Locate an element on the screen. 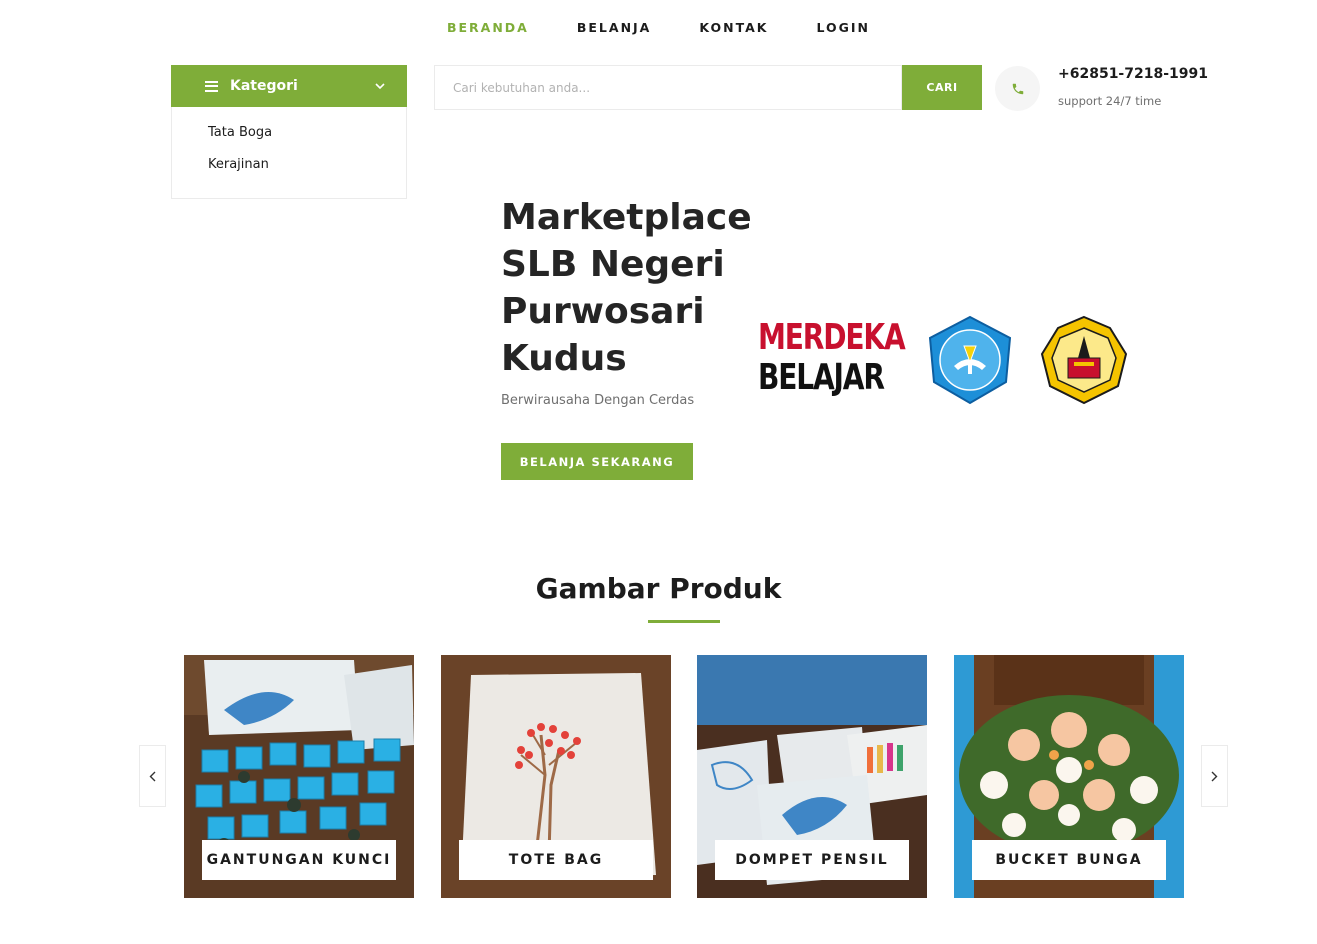 The height and width of the screenshot is (944, 1317). chevron-left-icon is located at coordinates (152, 776).